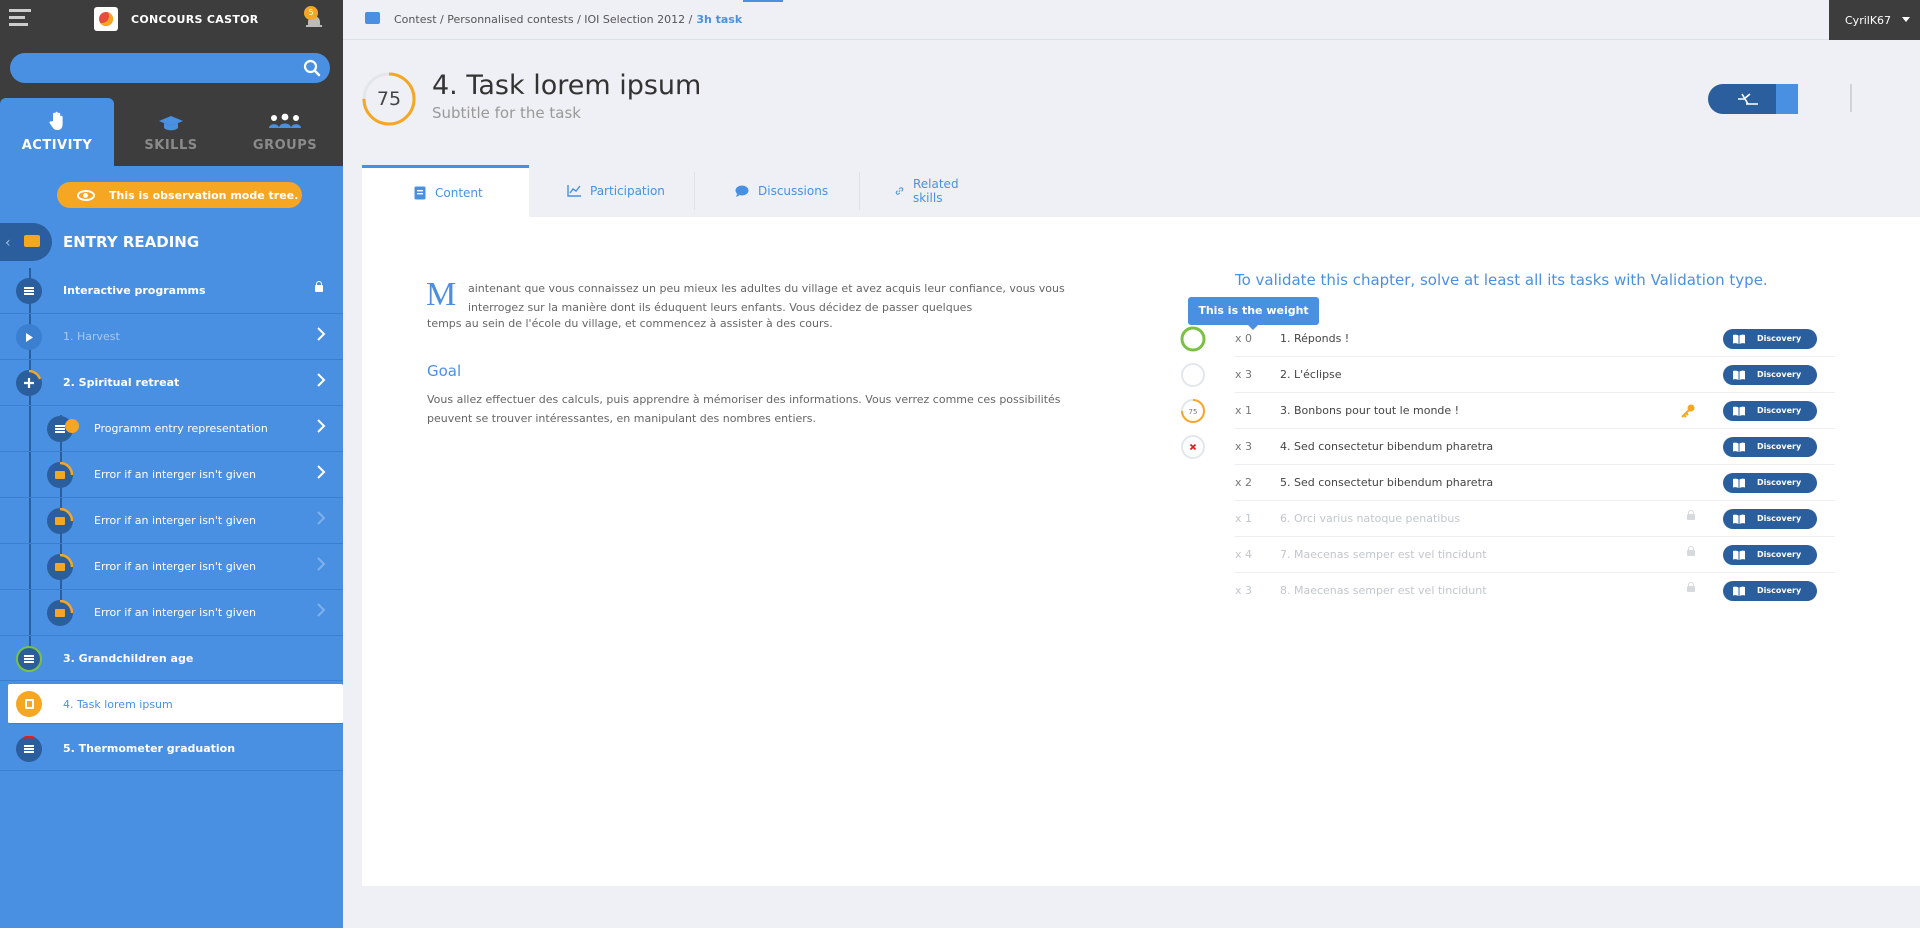 The width and height of the screenshot is (1920, 928). What do you see at coordinates (171, 658) in the screenshot?
I see `sidebar-item-grandchildren-age: 3. Grandchildren age` at bounding box center [171, 658].